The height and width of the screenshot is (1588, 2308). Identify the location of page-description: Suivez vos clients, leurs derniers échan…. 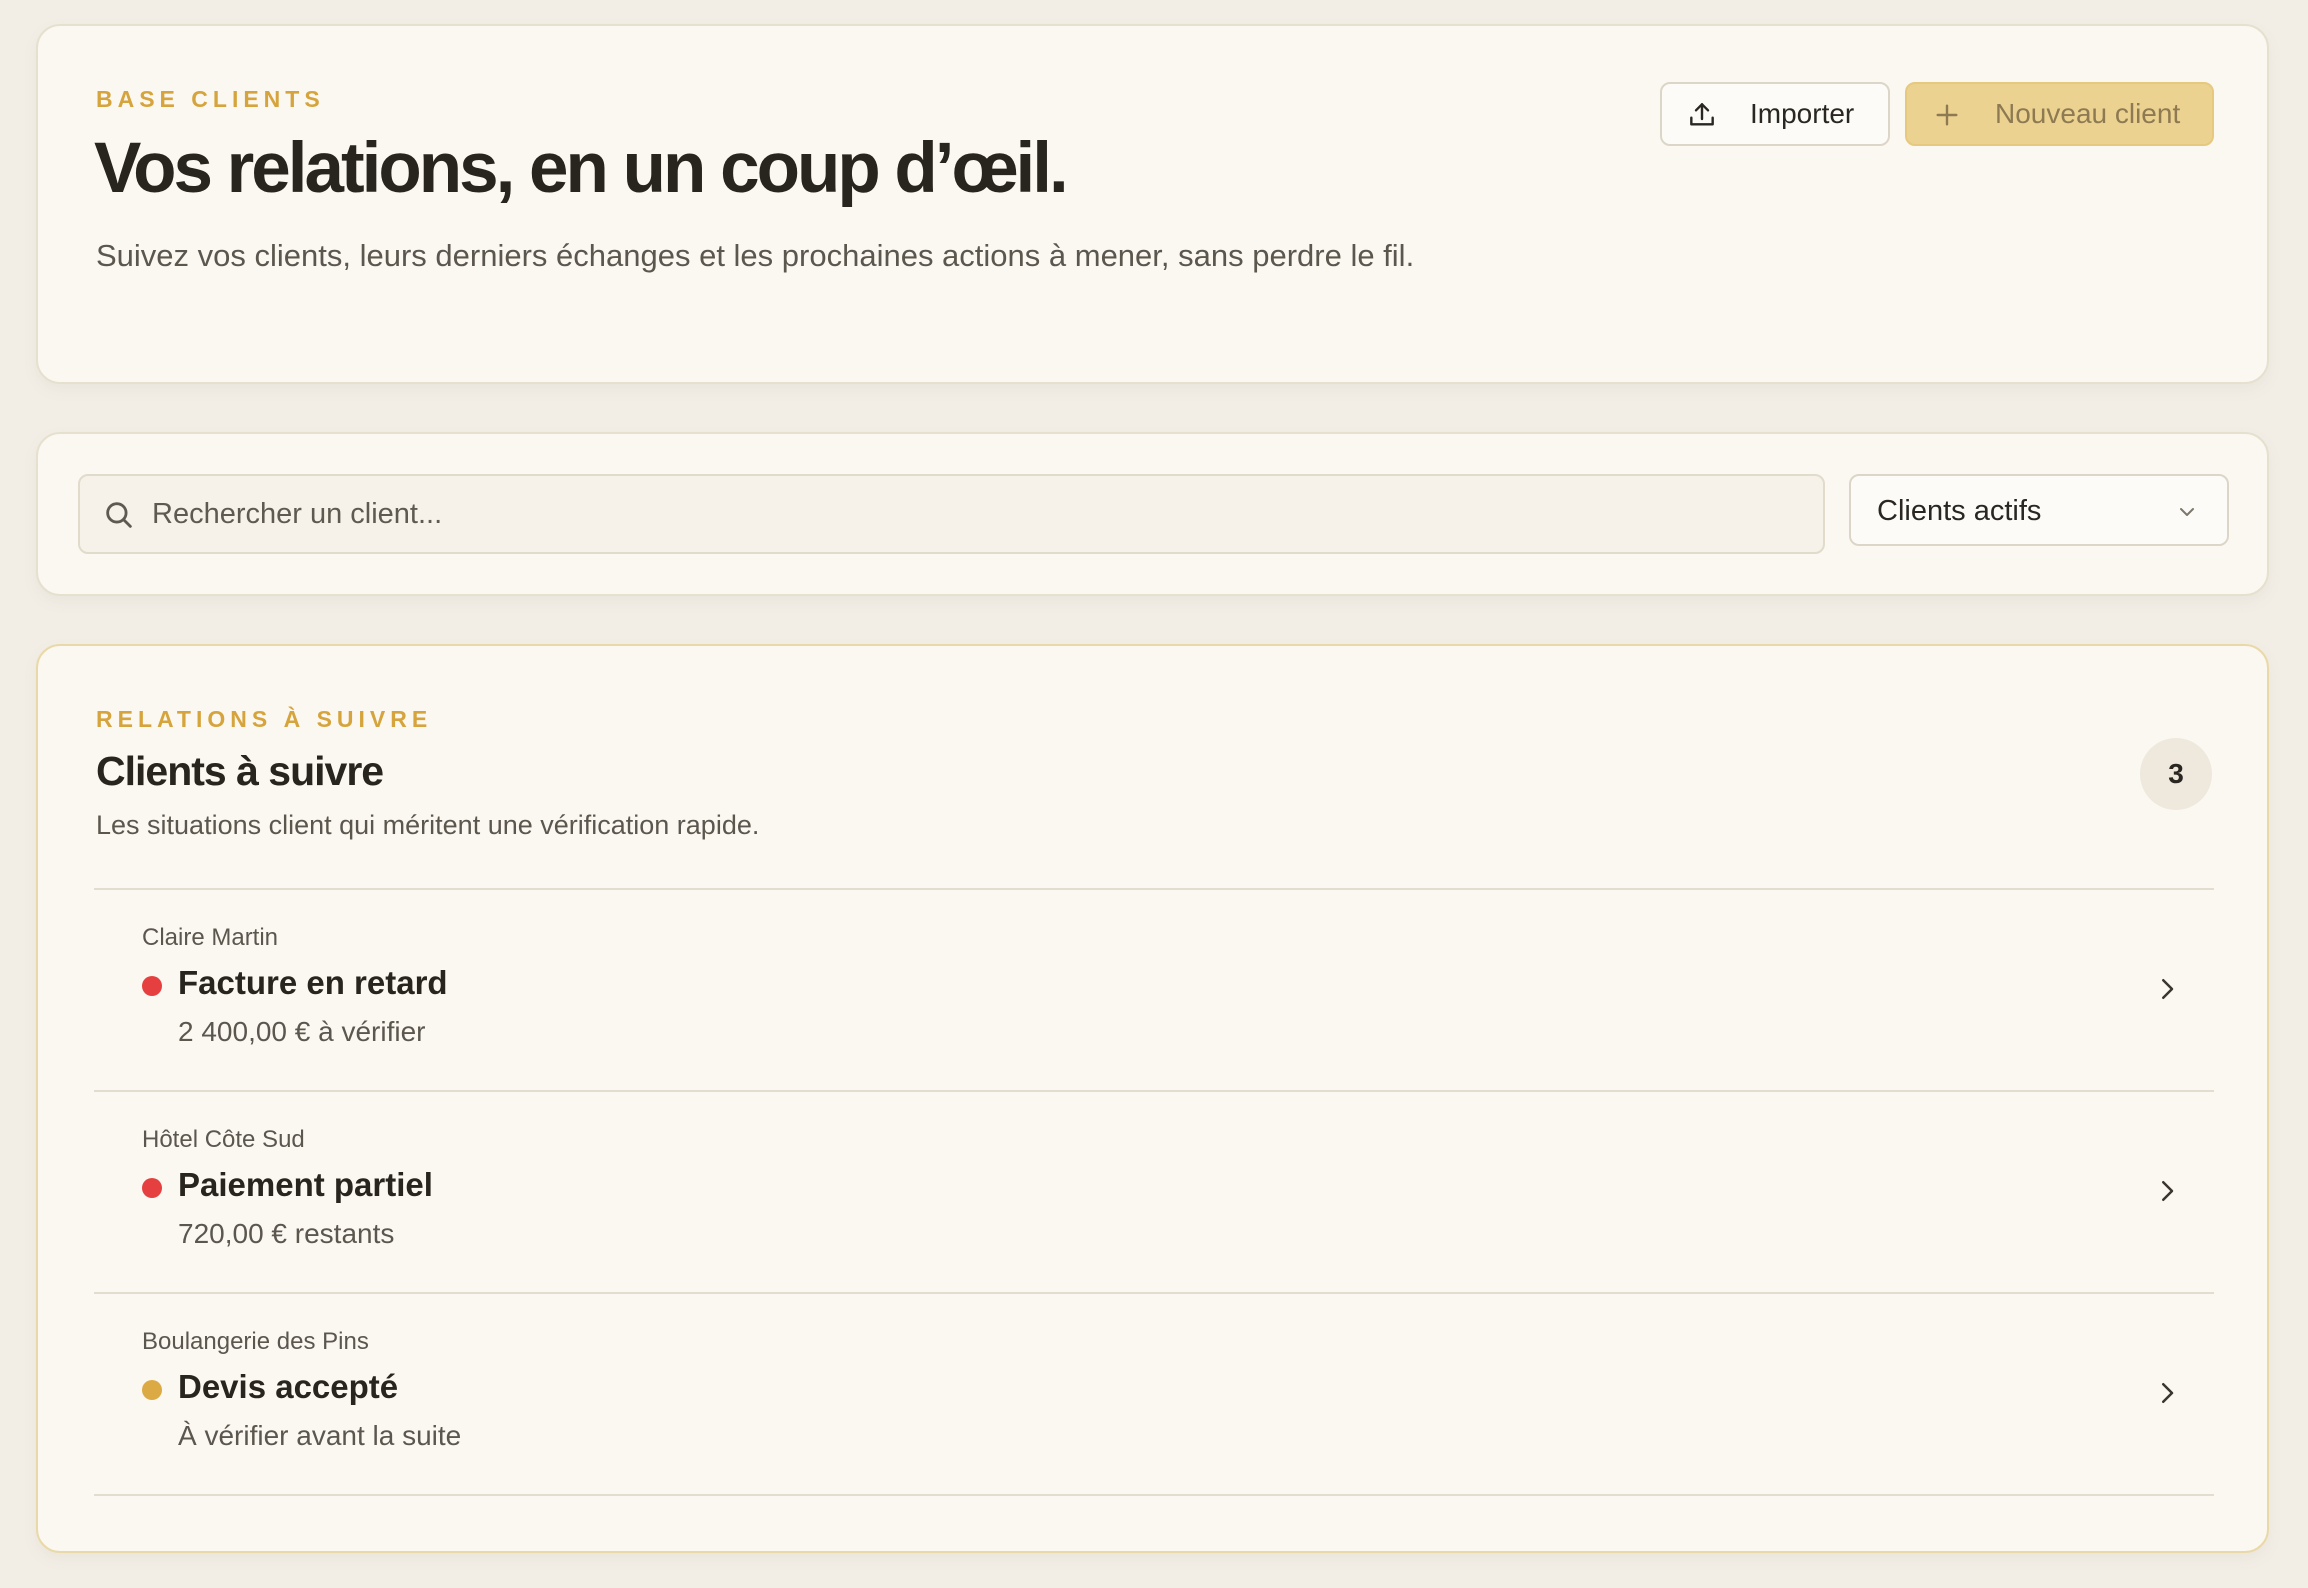
(755, 255).